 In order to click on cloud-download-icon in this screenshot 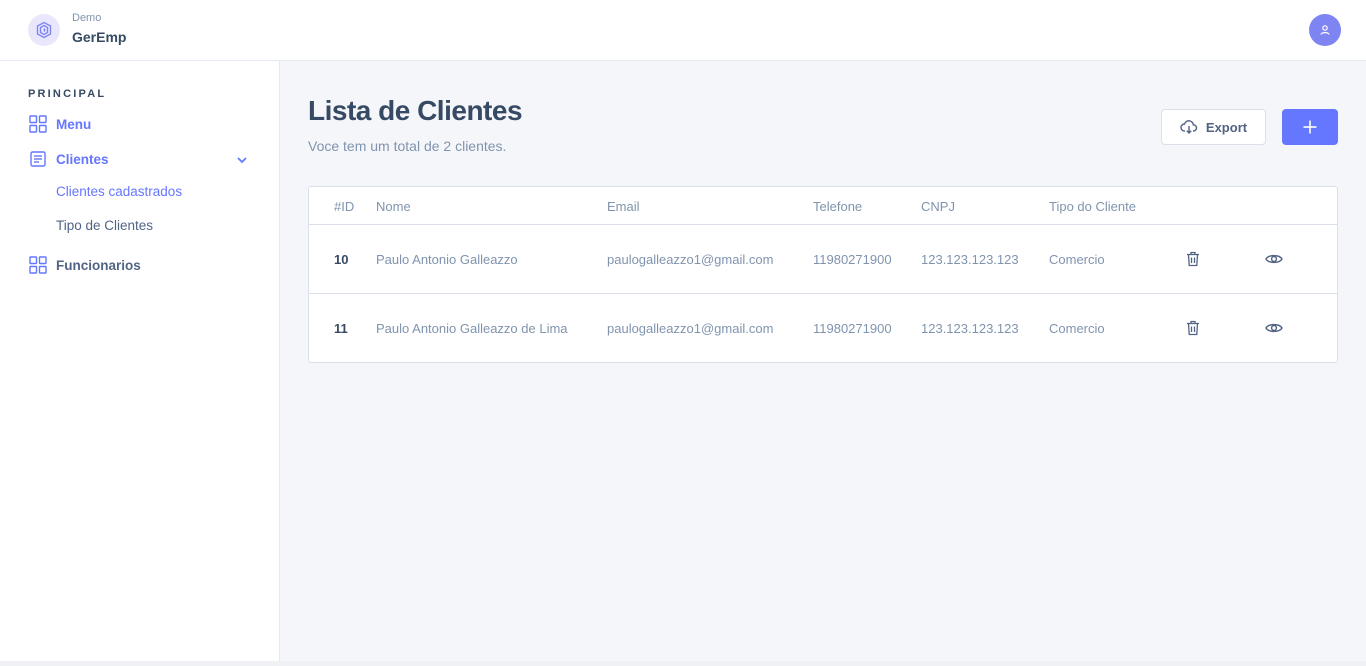, I will do `click(1189, 127)`.